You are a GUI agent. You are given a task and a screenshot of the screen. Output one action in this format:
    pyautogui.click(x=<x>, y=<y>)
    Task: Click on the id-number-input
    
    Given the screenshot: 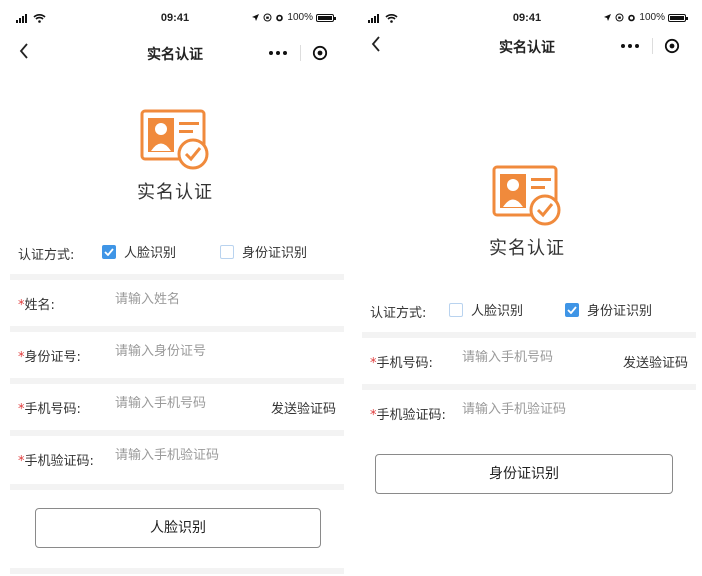 What is the action you would take?
    pyautogui.click(x=190, y=351)
    